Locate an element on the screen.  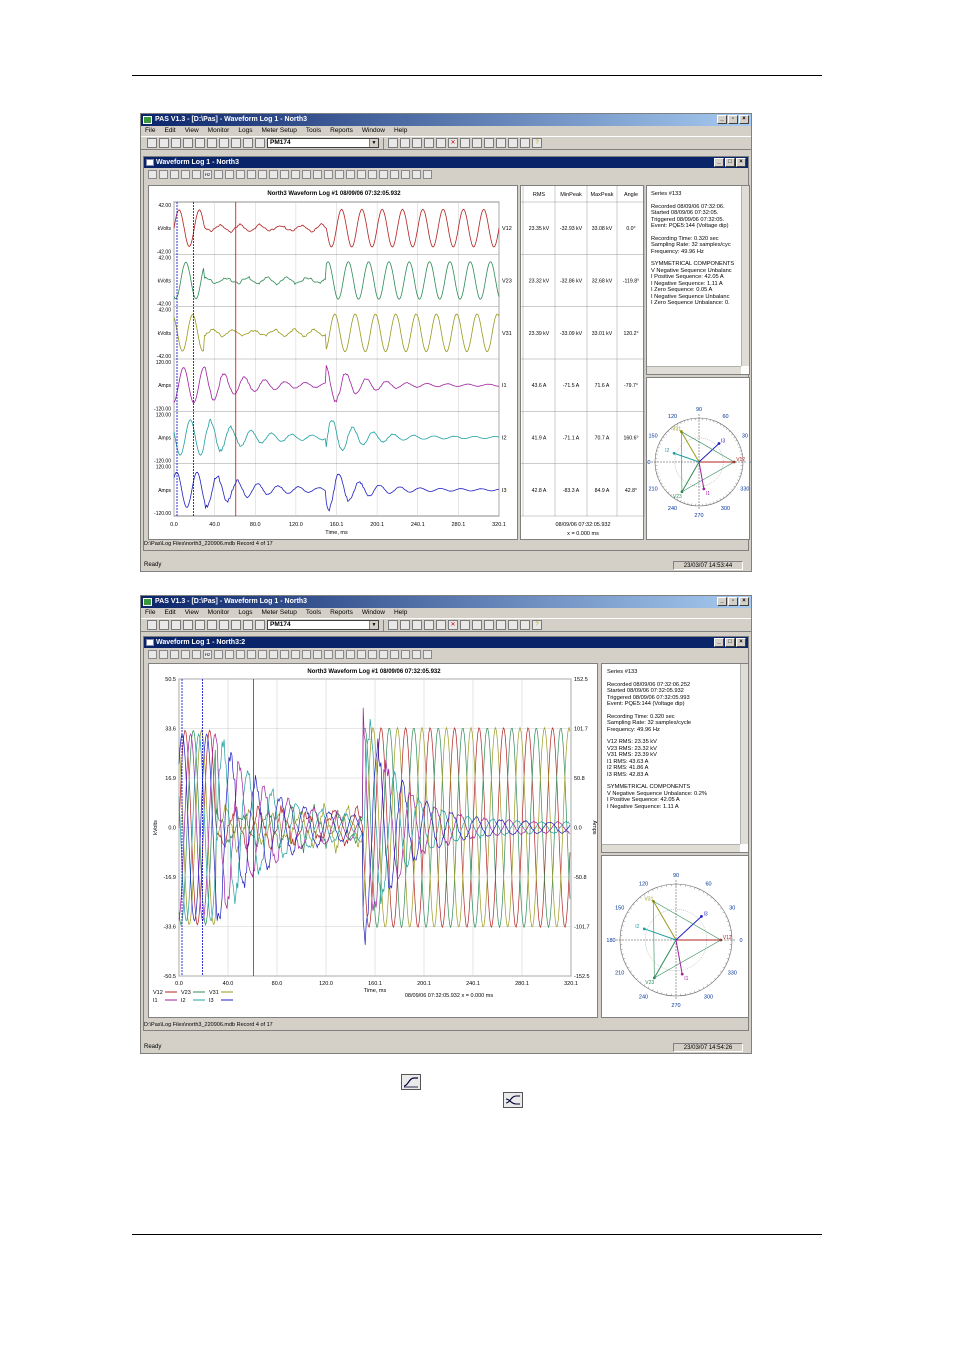
info-horizontal-scrollbar is located at coordinates (671, 848).